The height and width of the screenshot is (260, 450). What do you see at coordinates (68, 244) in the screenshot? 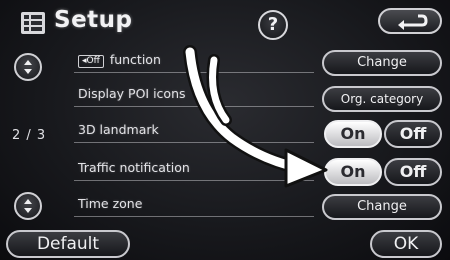
I see `default-button: Default` at bounding box center [68, 244].